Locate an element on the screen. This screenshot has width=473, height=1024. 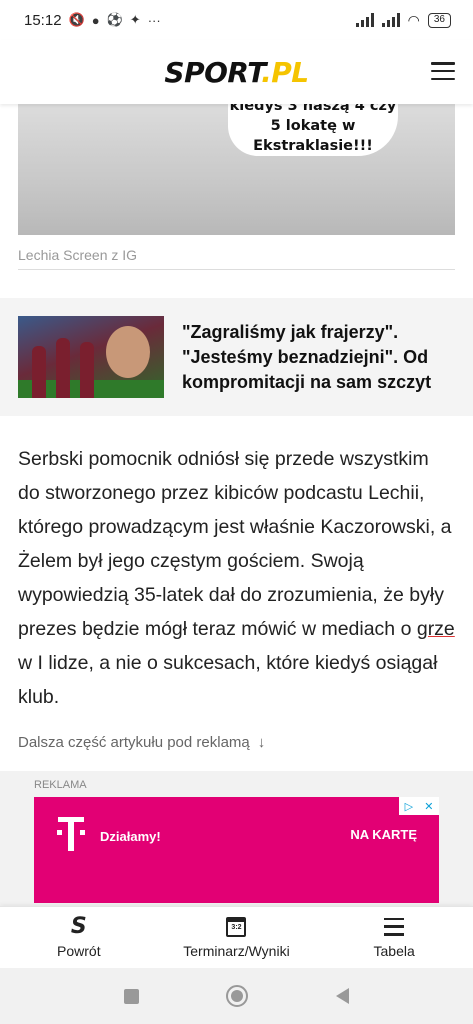
ad-text: Działamy! is located at coordinates (130, 836).